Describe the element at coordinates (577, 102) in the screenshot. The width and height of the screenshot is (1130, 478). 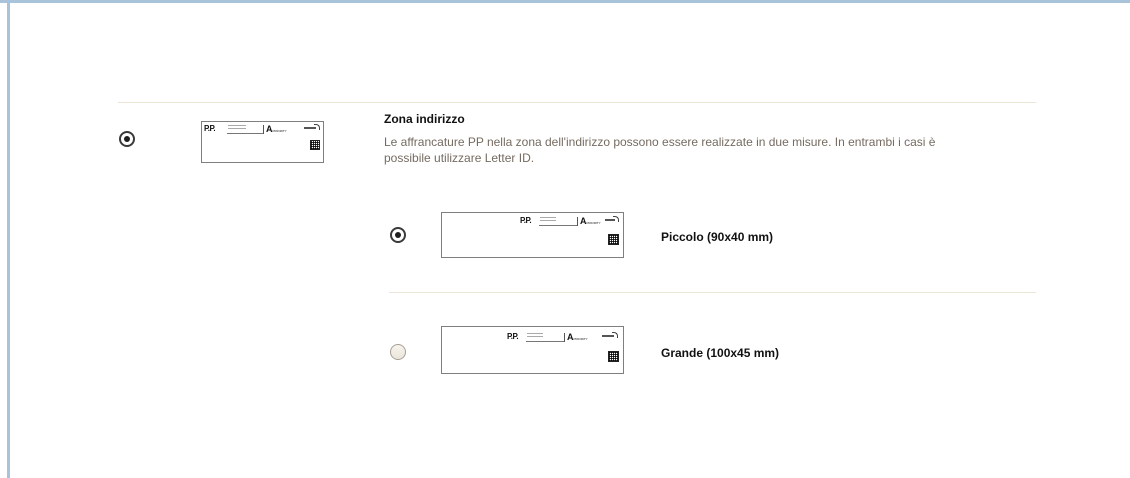
I see `section-divider-top` at that location.